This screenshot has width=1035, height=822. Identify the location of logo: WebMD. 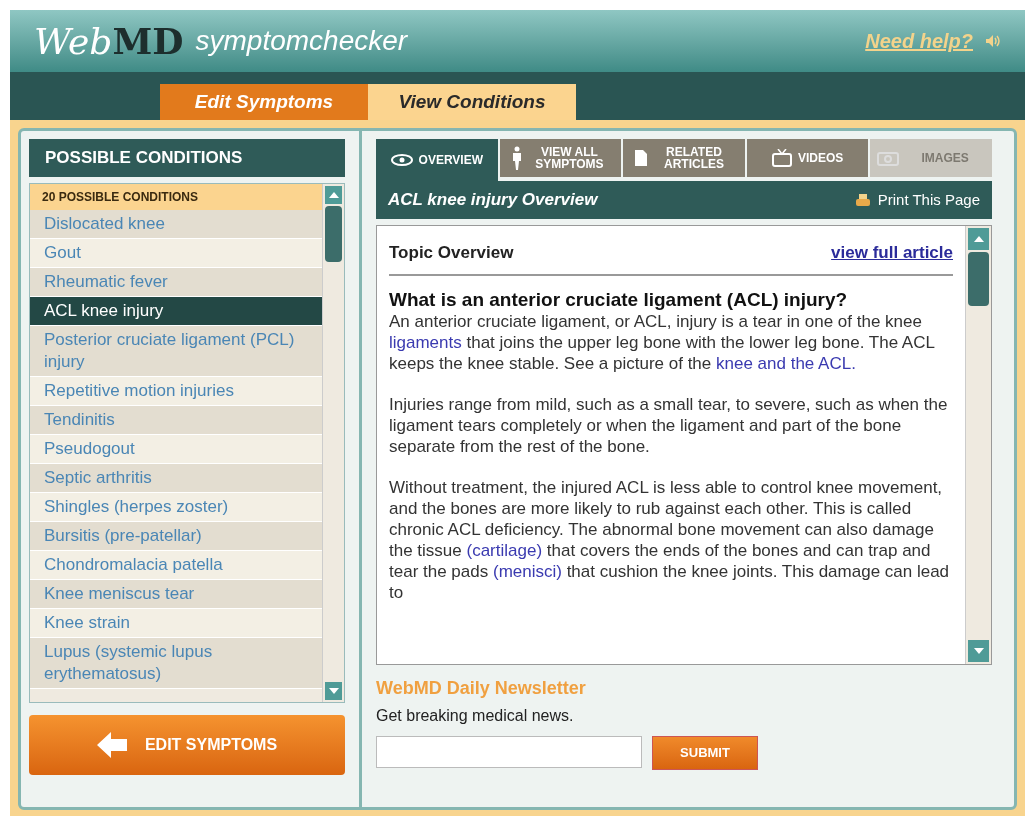
(109, 41).